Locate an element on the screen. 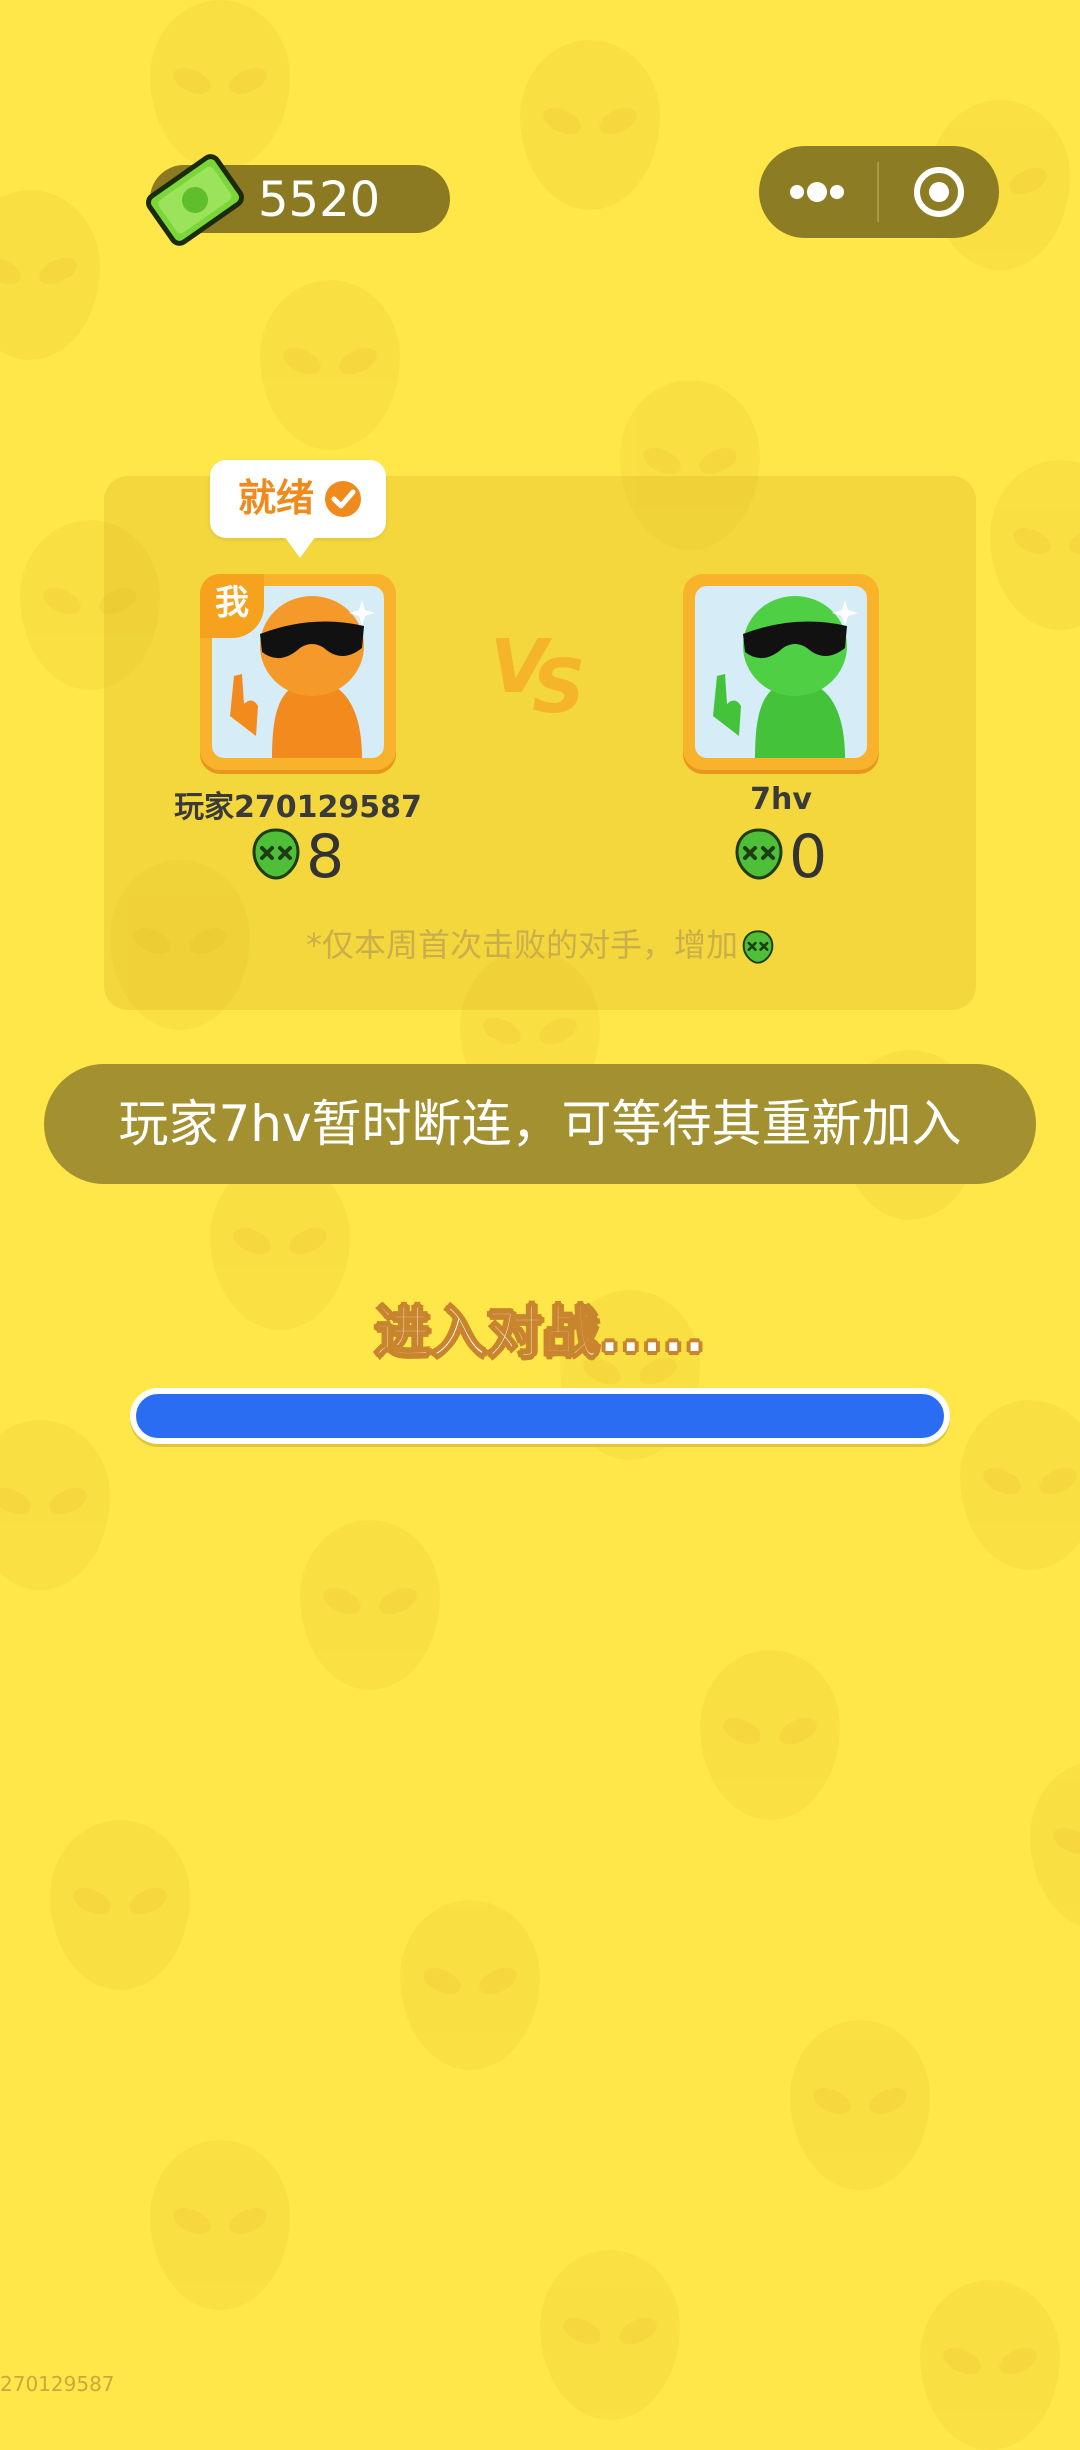 The height and width of the screenshot is (2450, 1080). user-id-watermark: 270129587 is located at coordinates (57, 2384).